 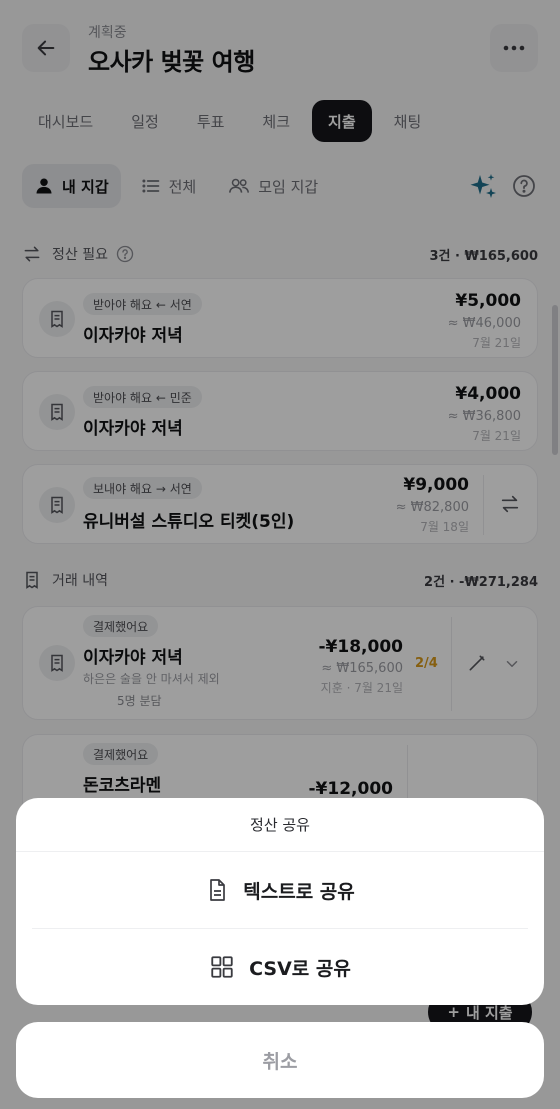 What do you see at coordinates (218, 890) in the screenshot?
I see `document-icon` at bounding box center [218, 890].